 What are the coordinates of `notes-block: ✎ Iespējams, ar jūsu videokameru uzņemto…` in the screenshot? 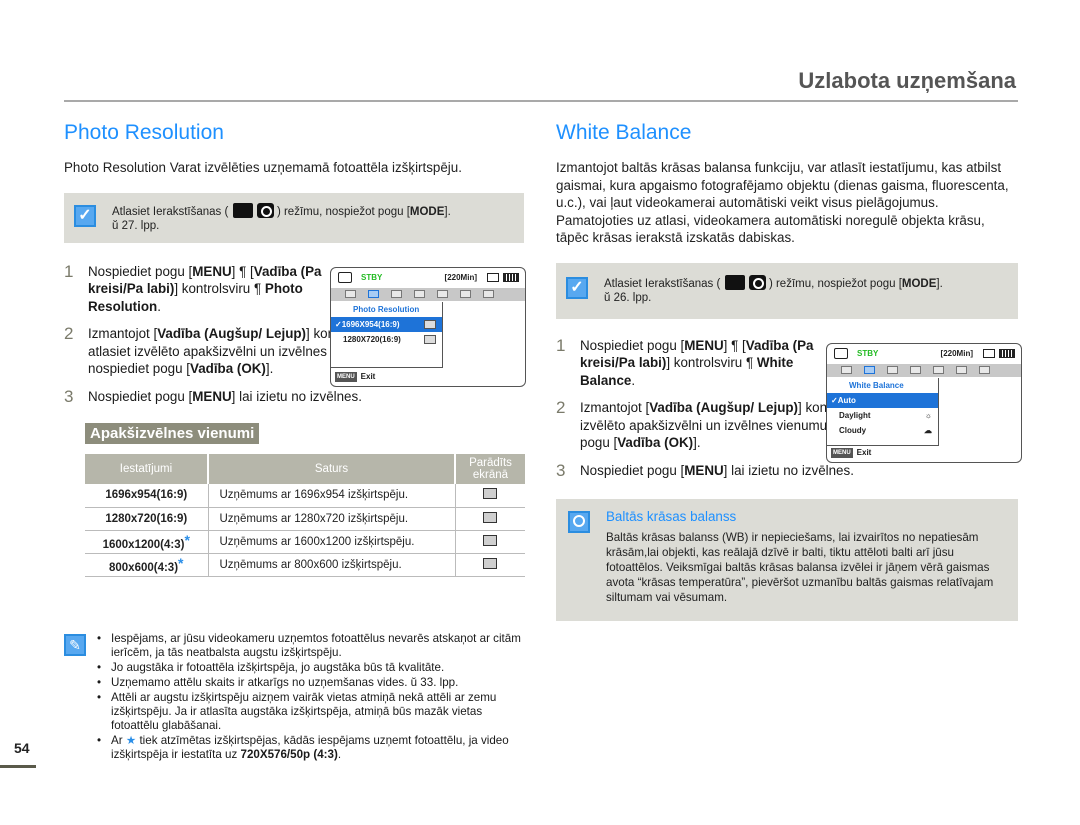 It's located at (294, 697).